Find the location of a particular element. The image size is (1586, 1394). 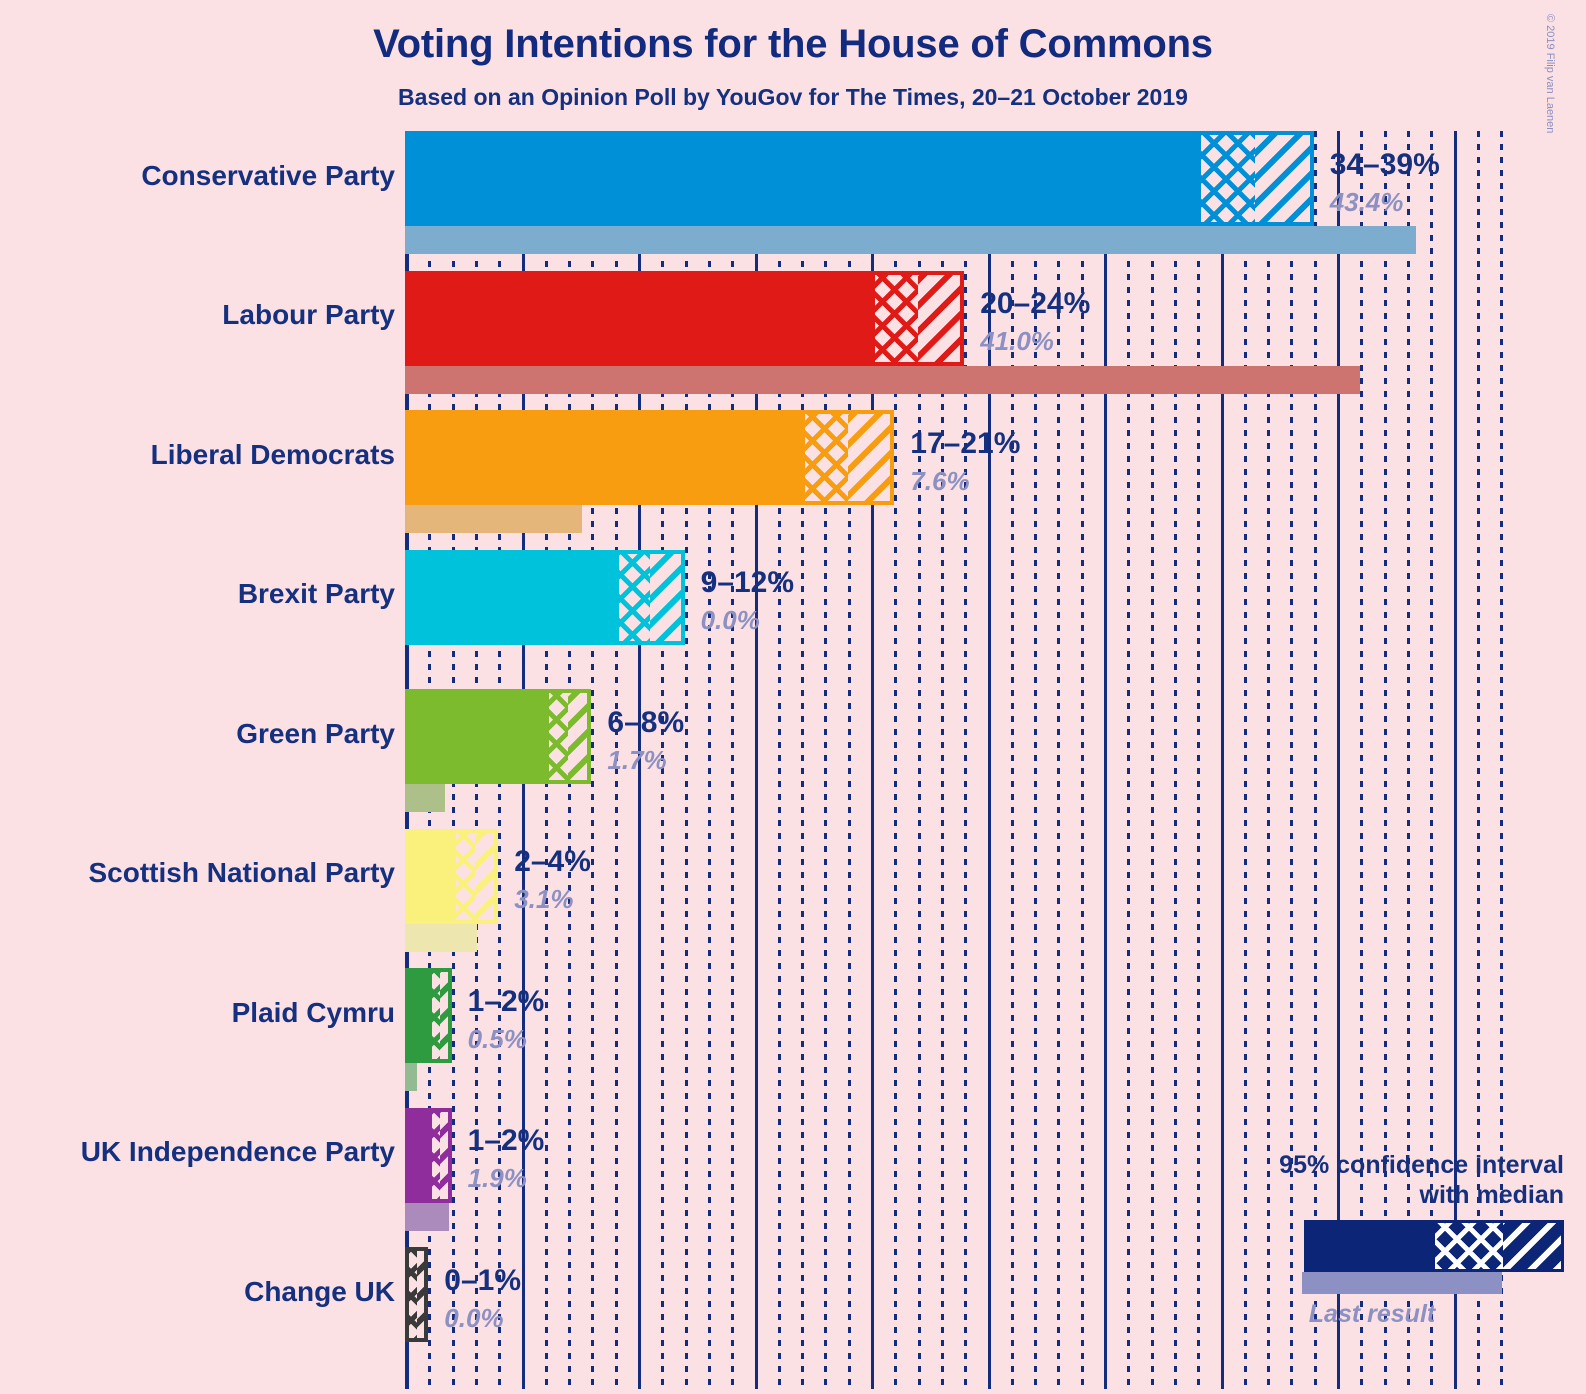

gridline-minor is located at coordinates (966, 760).